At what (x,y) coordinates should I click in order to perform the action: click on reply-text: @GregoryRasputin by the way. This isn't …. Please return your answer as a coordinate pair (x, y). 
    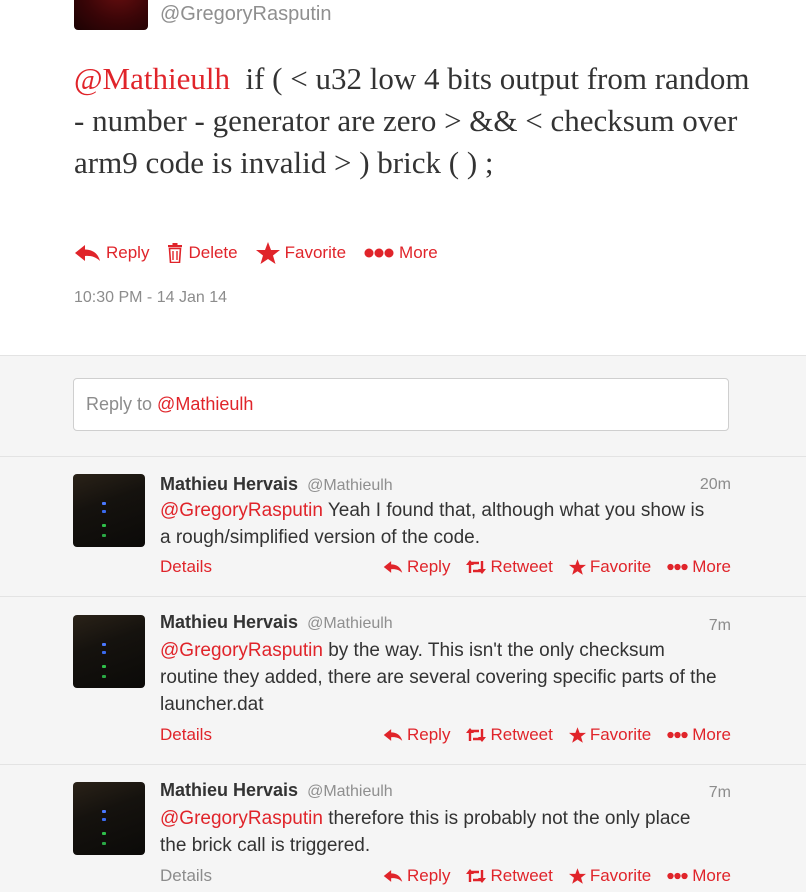
    Looking at the image, I should click on (440, 677).